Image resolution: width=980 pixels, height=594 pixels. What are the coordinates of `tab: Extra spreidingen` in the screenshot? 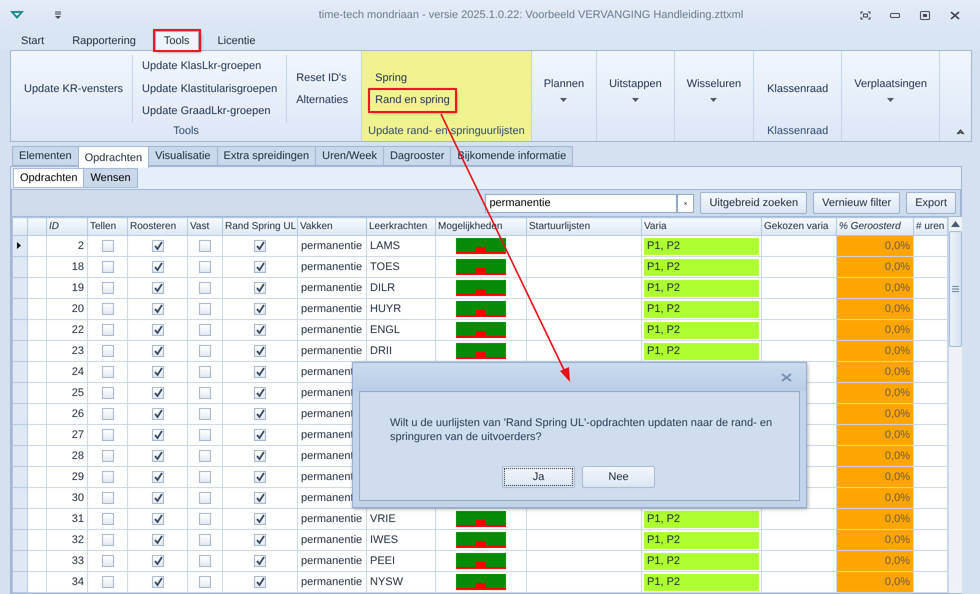 It's located at (266, 156).